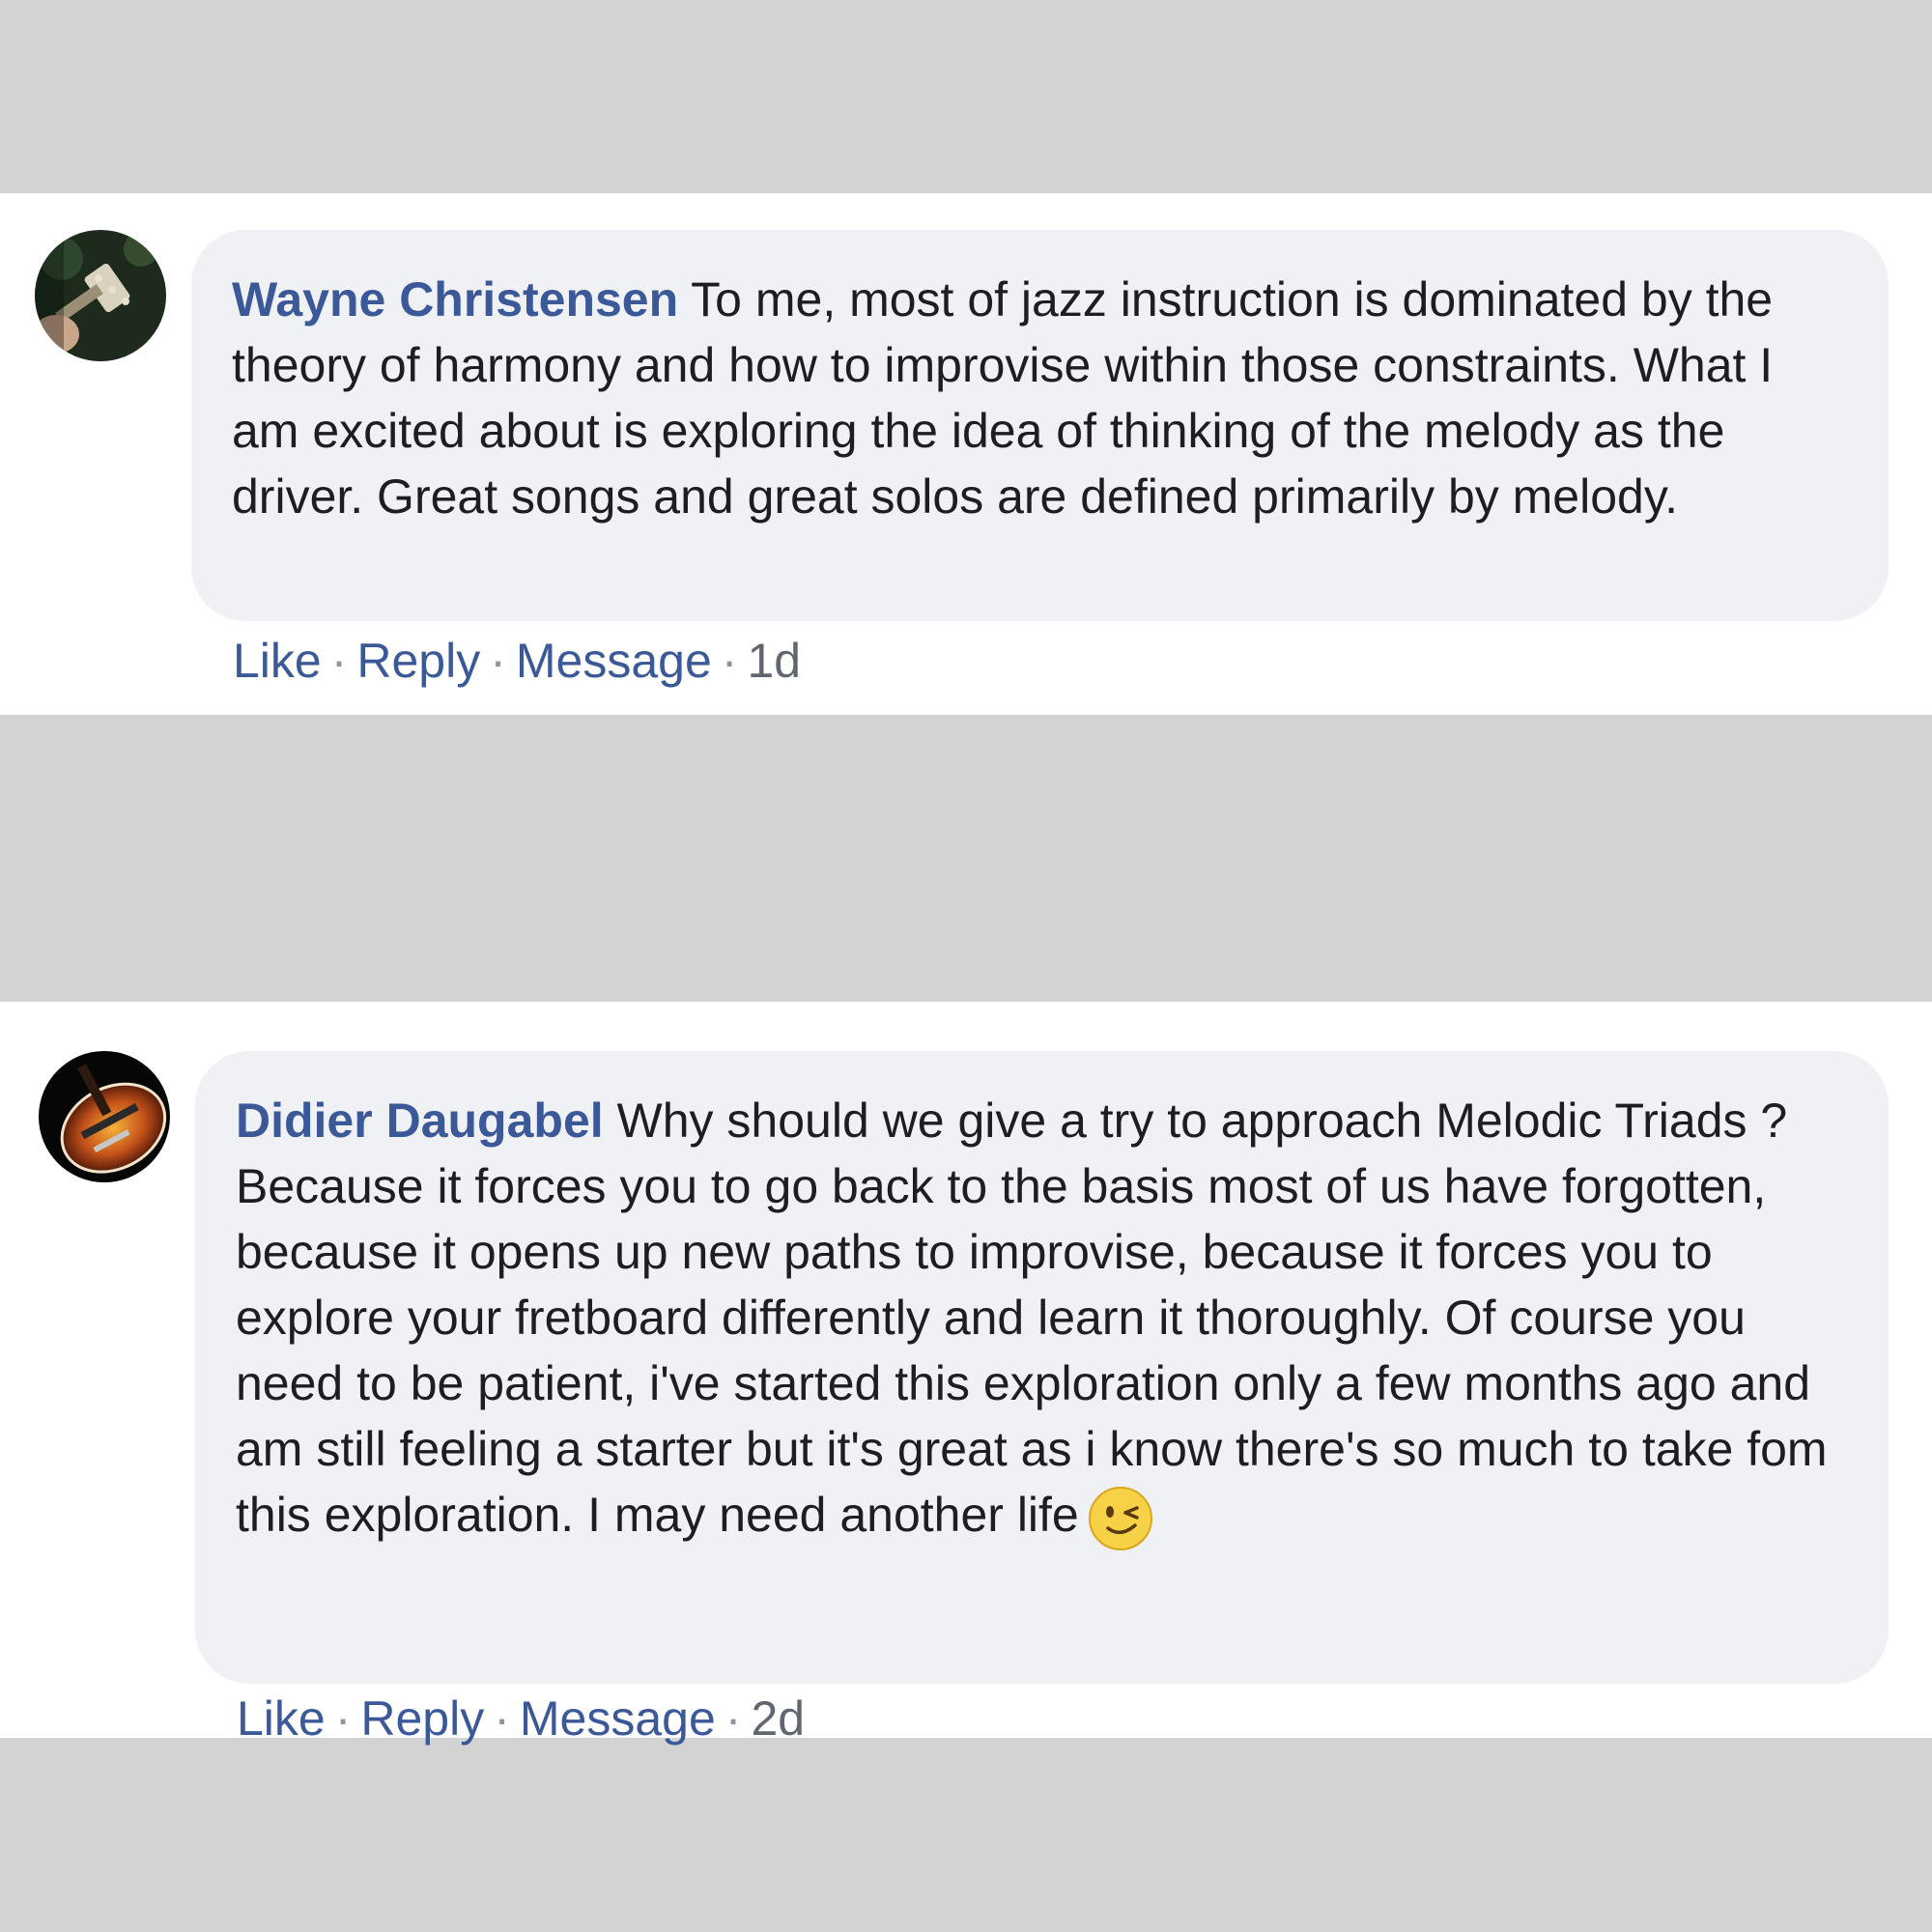 This screenshot has height=1932, width=1932. Describe the element at coordinates (455, 299) in the screenshot. I see `comment-author: Wayne Christensen` at that location.